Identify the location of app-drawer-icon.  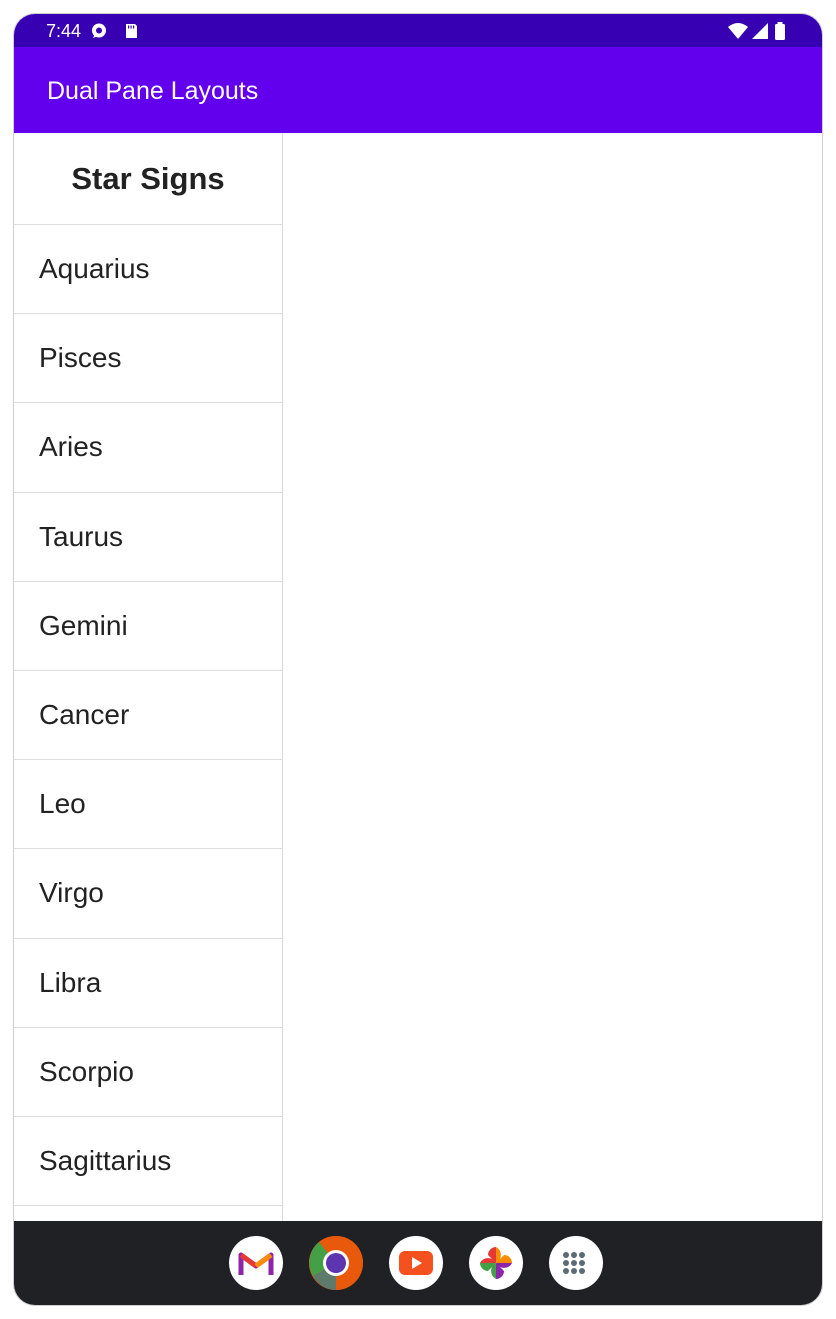
(576, 1263).